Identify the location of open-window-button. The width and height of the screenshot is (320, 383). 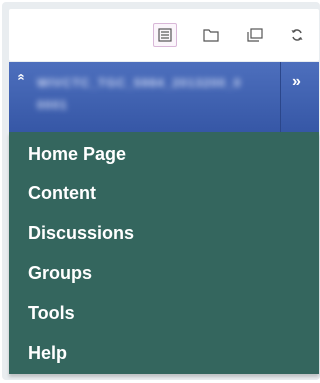
(255, 35).